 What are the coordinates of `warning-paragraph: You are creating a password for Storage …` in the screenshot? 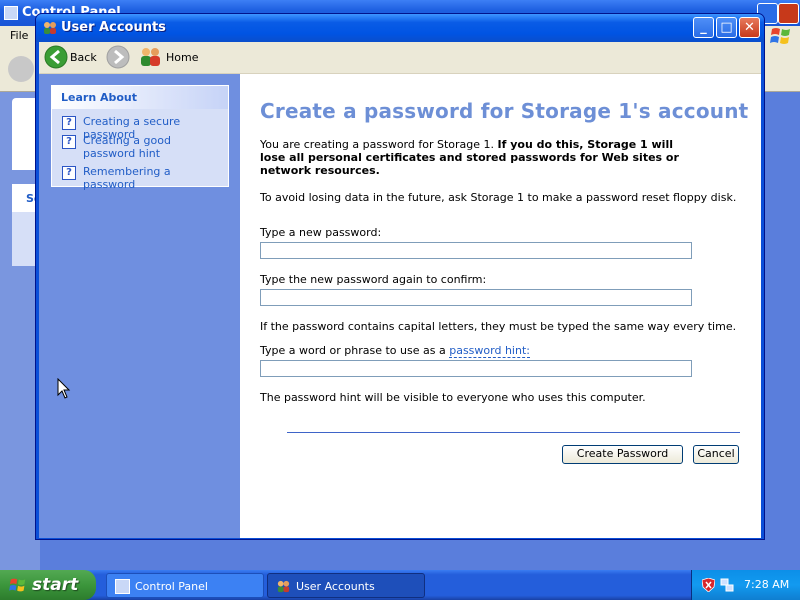 It's located at (480, 157).